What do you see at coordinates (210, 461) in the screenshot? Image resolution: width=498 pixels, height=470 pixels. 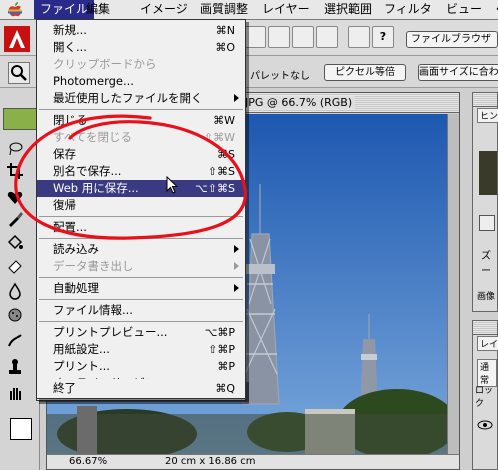 I see `document-dimensions: 20 cm x 16.86 cm` at bounding box center [210, 461].